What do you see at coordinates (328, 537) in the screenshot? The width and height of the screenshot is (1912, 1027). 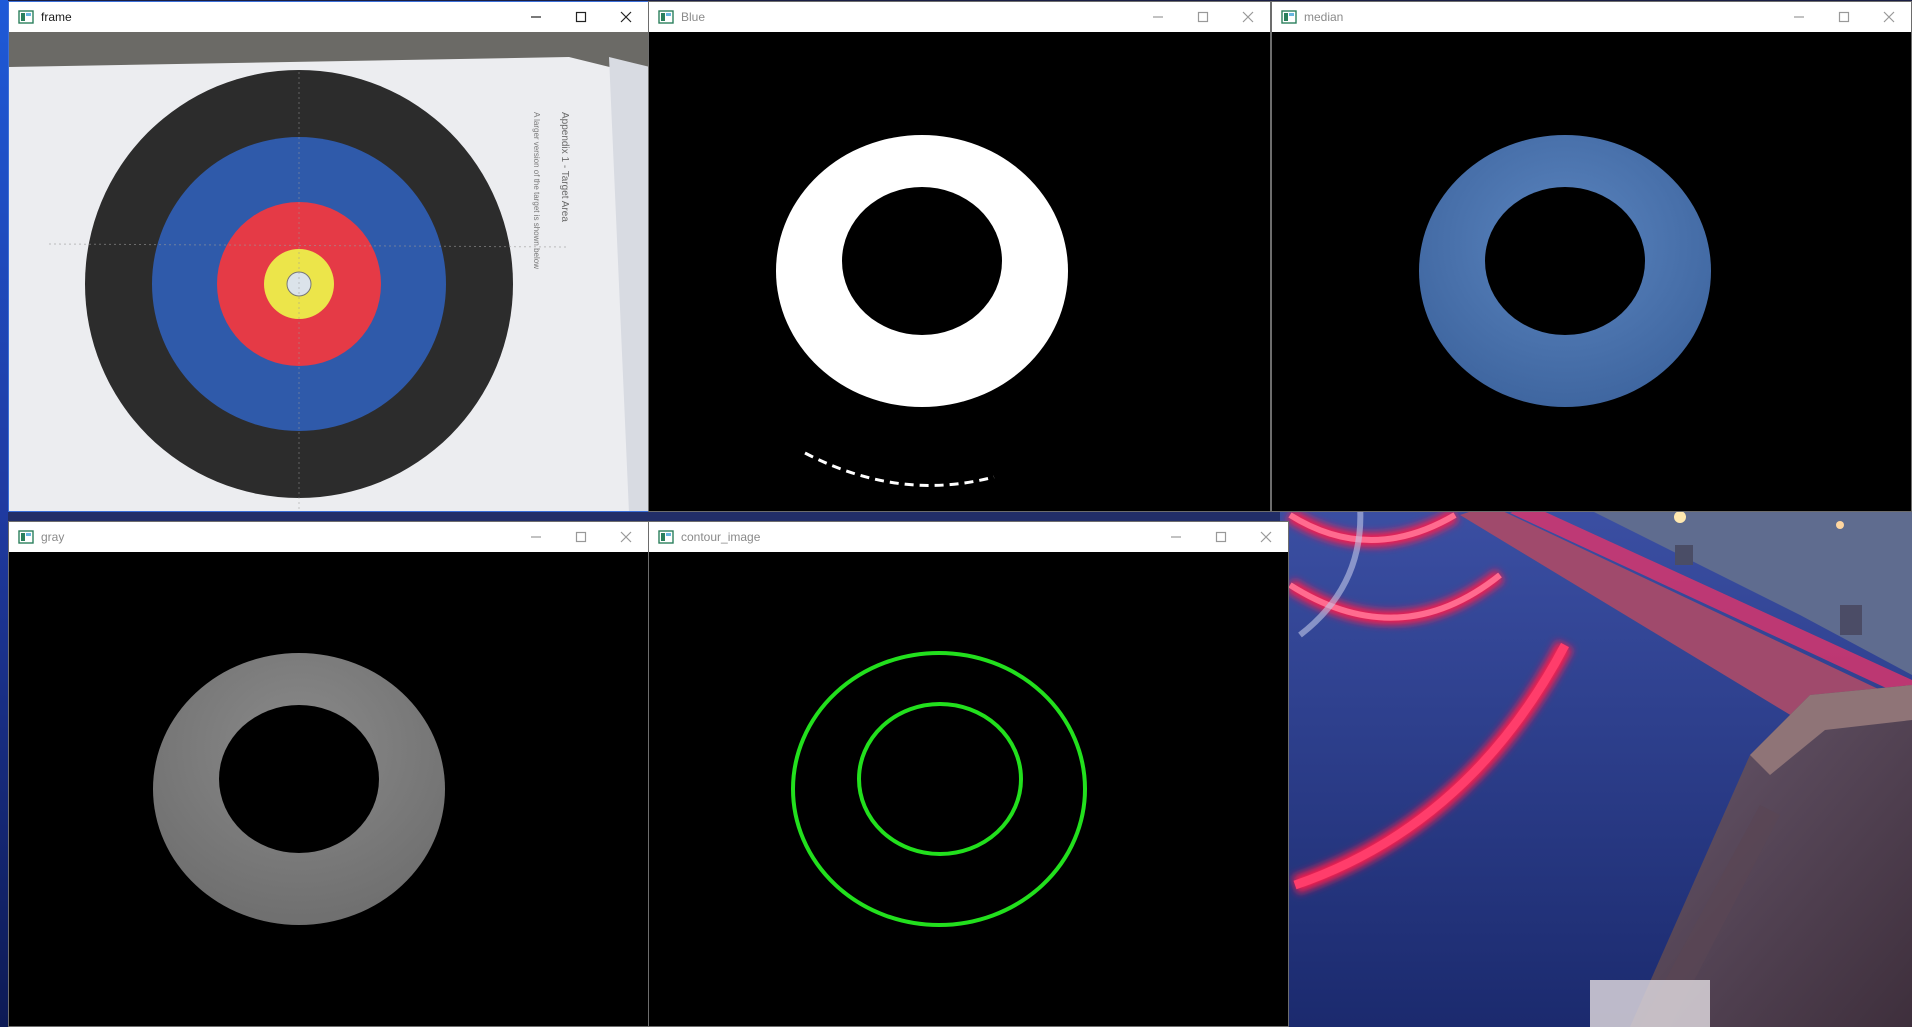 I see `titlebar-gray: gray` at bounding box center [328, 537].